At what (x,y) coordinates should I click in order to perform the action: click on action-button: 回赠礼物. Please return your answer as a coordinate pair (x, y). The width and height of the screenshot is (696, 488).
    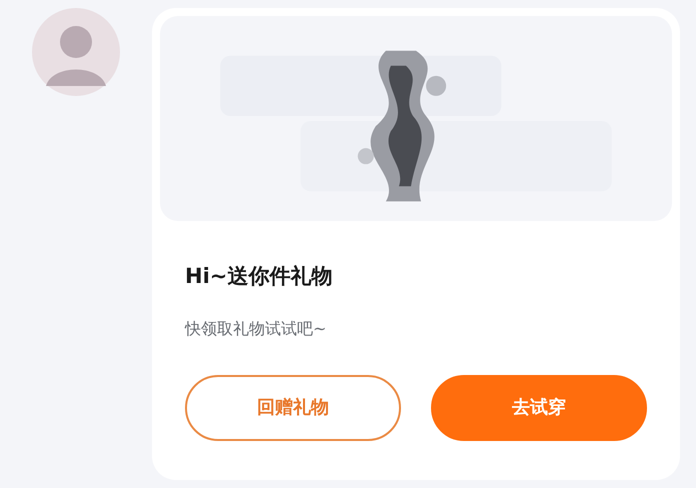
    Looking at the image, I should click on (293, 407).